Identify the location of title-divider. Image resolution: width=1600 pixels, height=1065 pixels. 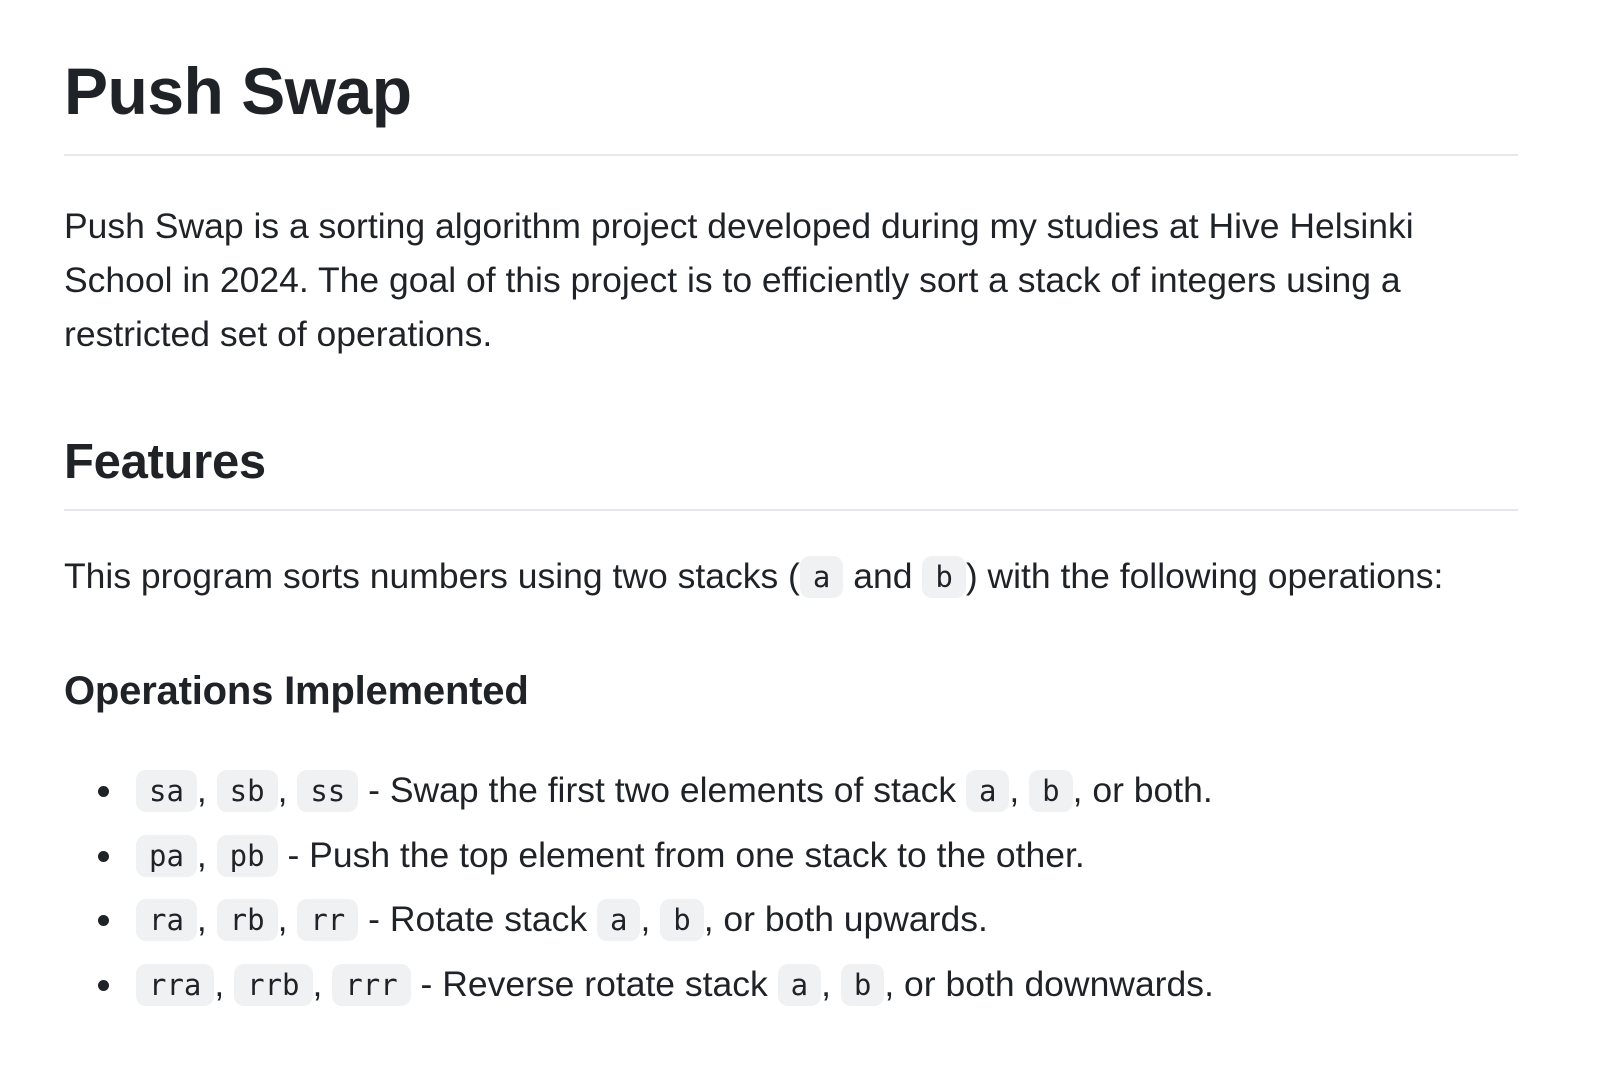
(791, 155).